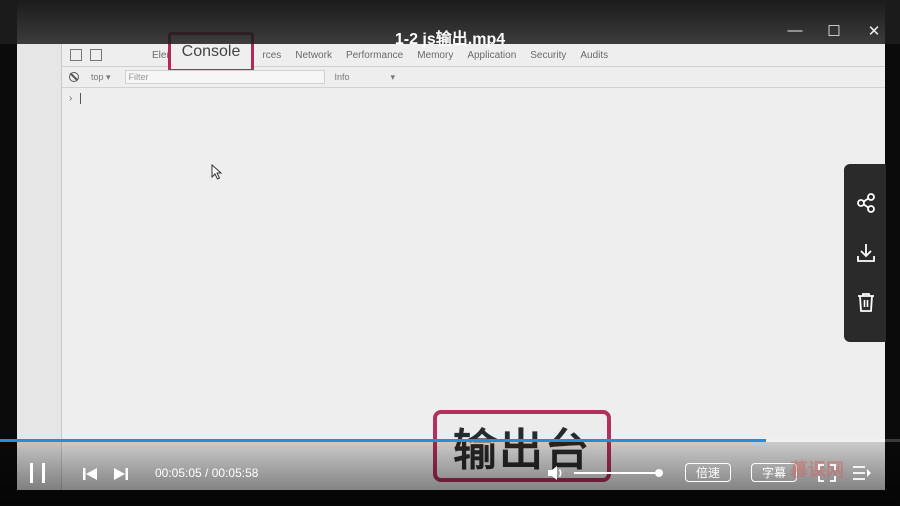  Describe the element at coordinates (71, 99) in the screenshot. I see `prompt-chevron: ›` at that location.